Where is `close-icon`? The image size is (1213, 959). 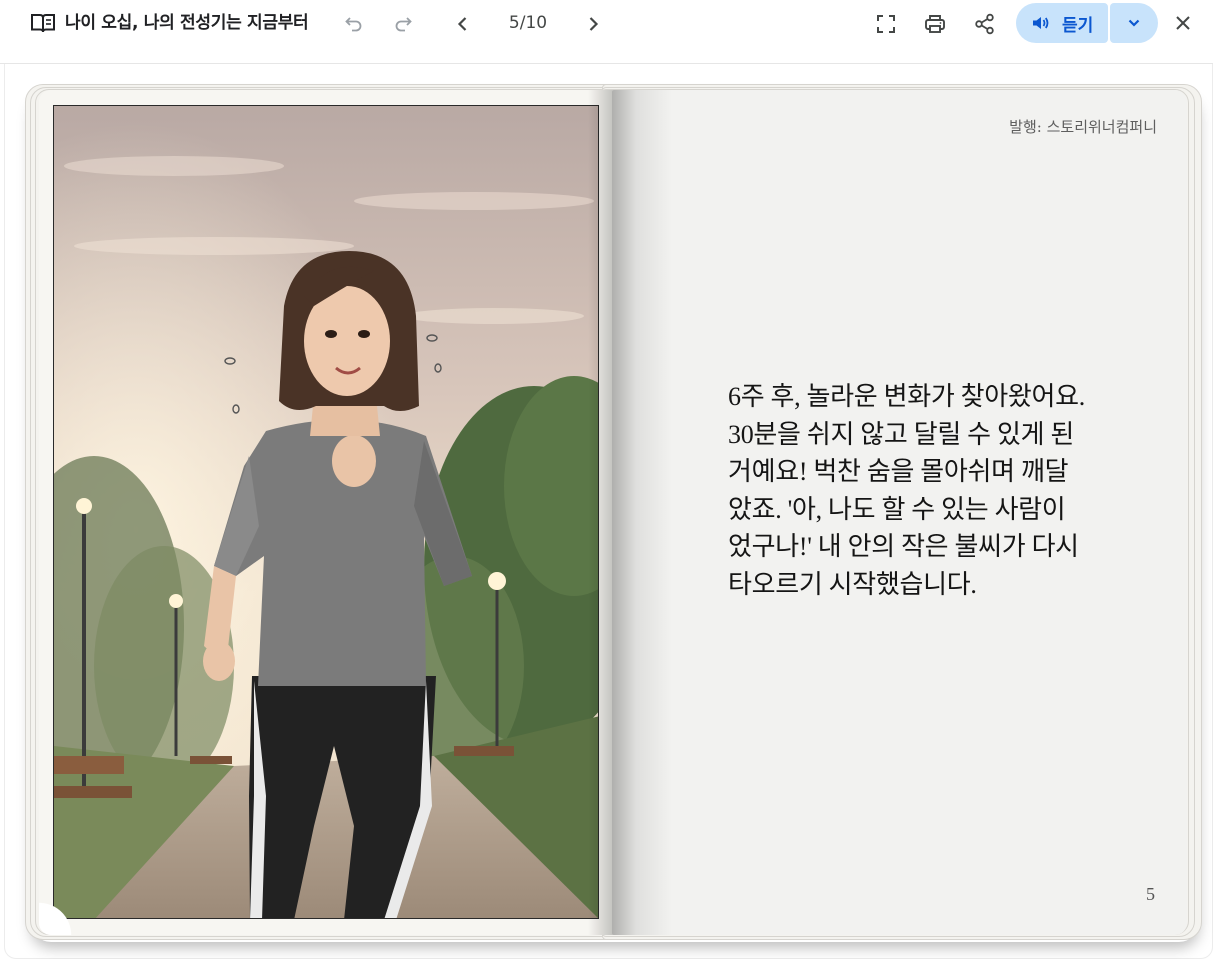 close-icon is located at coordinates (1183, 23).